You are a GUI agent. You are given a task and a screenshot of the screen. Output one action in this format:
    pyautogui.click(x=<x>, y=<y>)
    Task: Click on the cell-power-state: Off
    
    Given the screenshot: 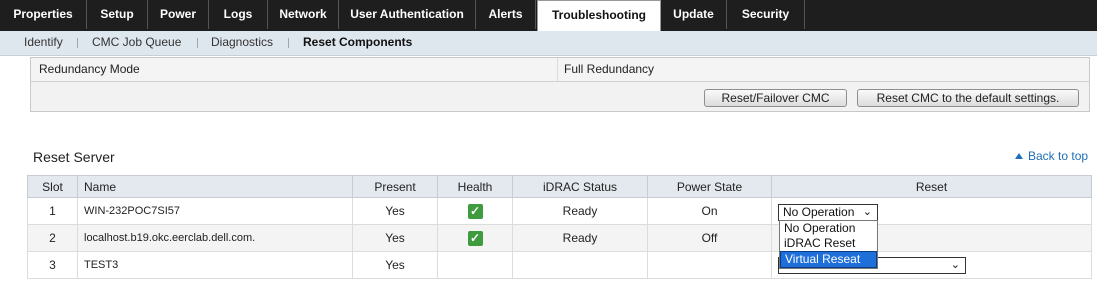 What is the action you would take?
    pyautogui.click(x=709, y=238)
    